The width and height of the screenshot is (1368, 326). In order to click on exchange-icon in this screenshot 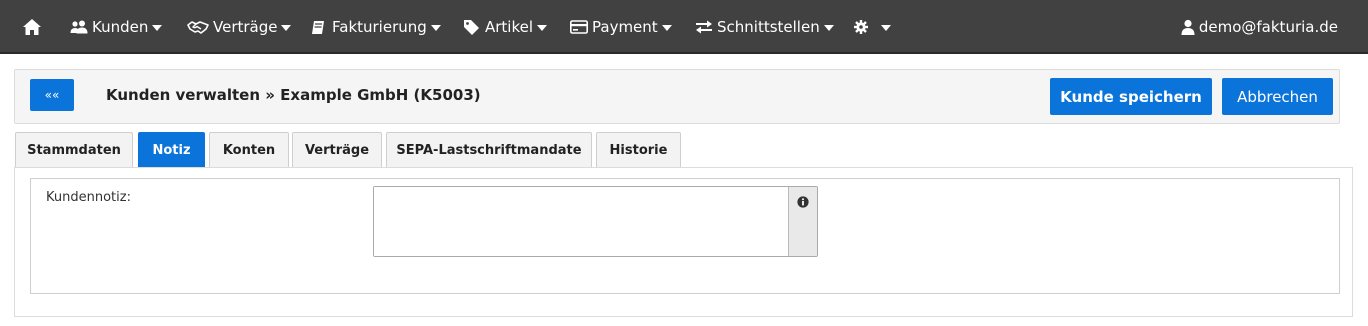, I will do `click(704, 27)`.